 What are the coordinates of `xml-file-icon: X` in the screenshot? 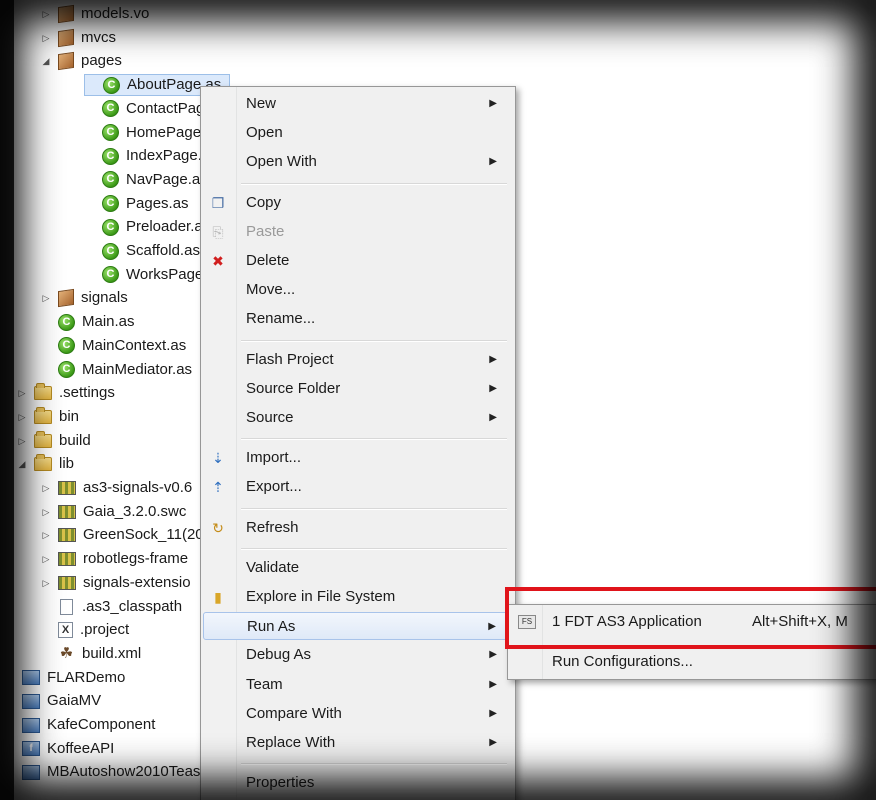 It's located at (65, 630).